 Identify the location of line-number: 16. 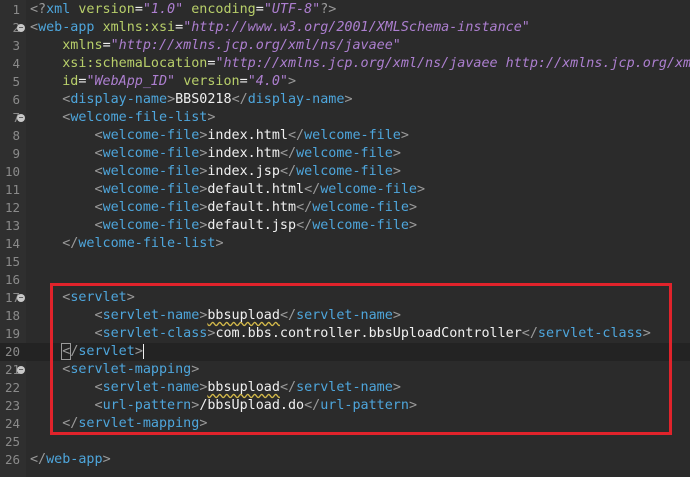
(12, 279).